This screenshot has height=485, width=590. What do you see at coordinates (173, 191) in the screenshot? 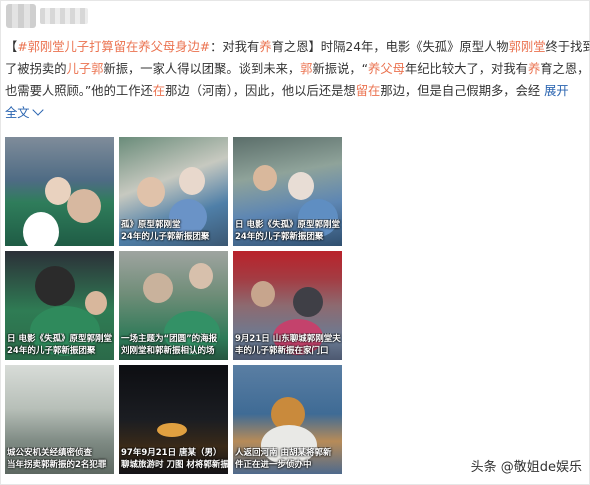
I see `photo-embrace-elder: 孤》原型郭刚堂 24年的儿子郭新振团聚` at bounding box center [173, 191].